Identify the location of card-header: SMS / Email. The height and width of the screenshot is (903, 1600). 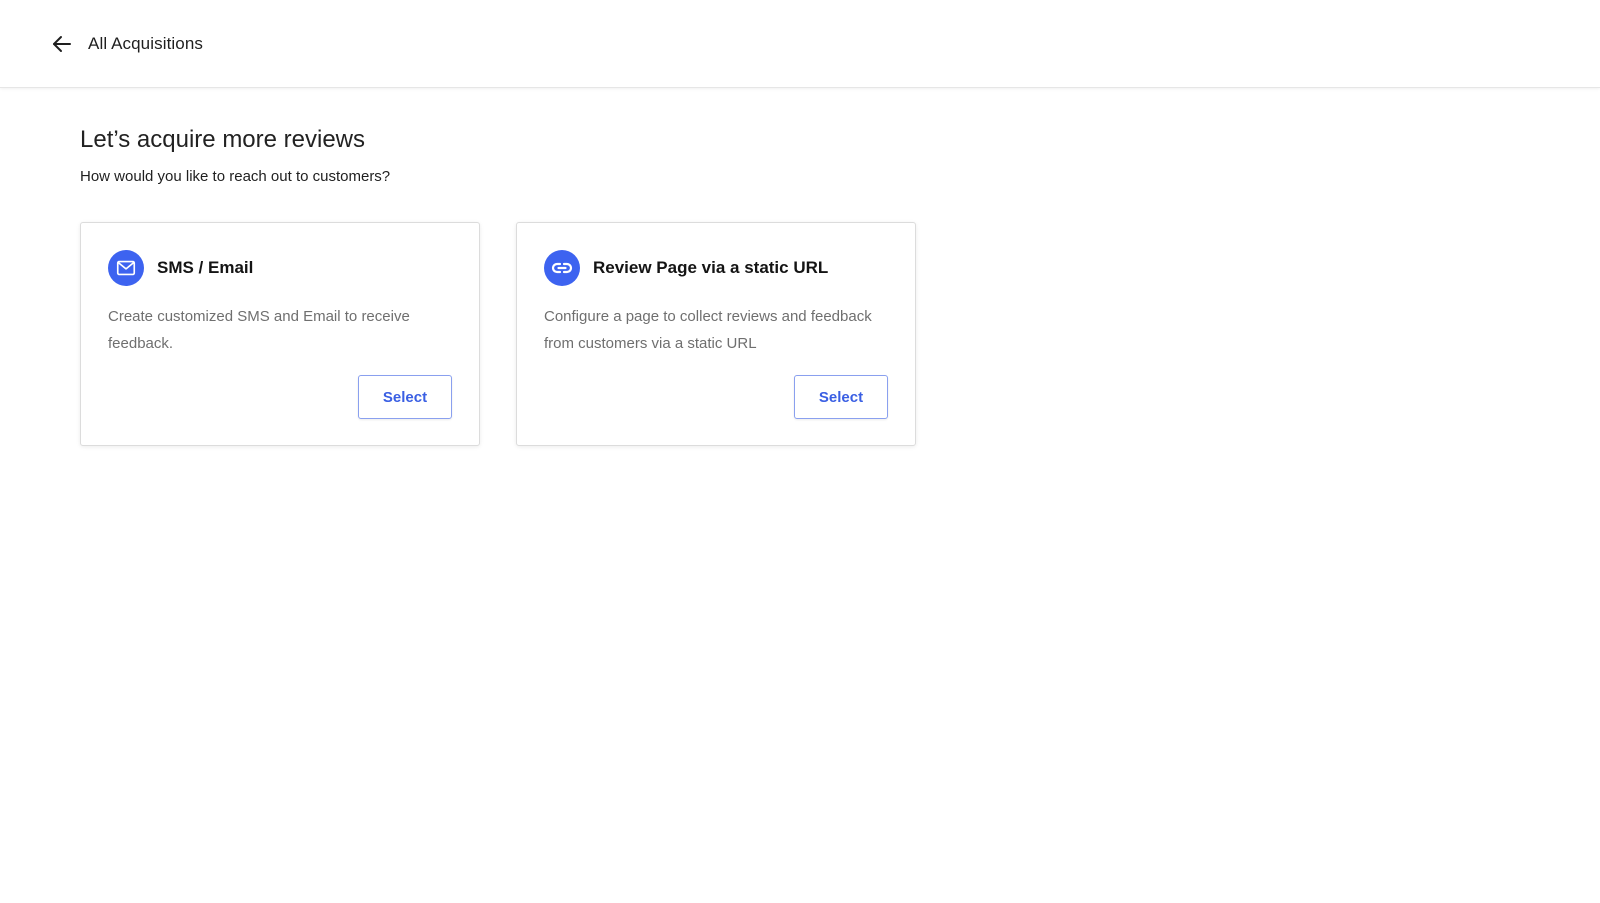
(180, 268).